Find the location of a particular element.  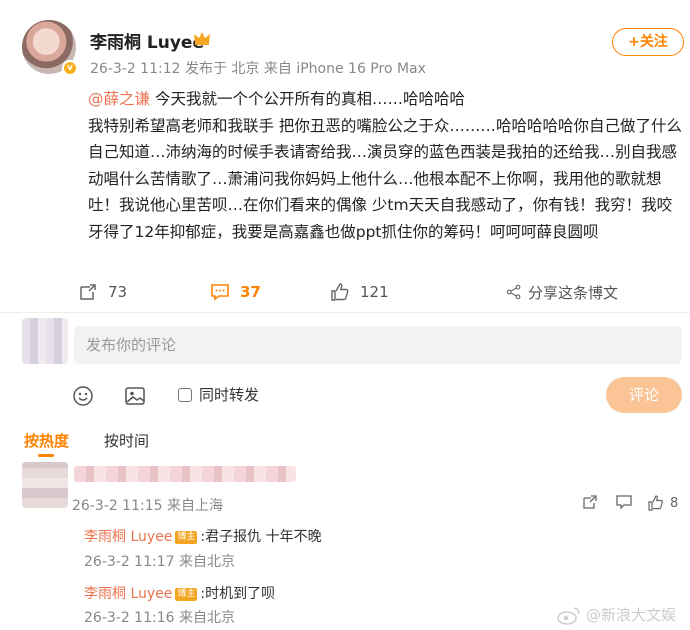

watermark-text: @新浪大文娱 is located at coordinates (631, 615).